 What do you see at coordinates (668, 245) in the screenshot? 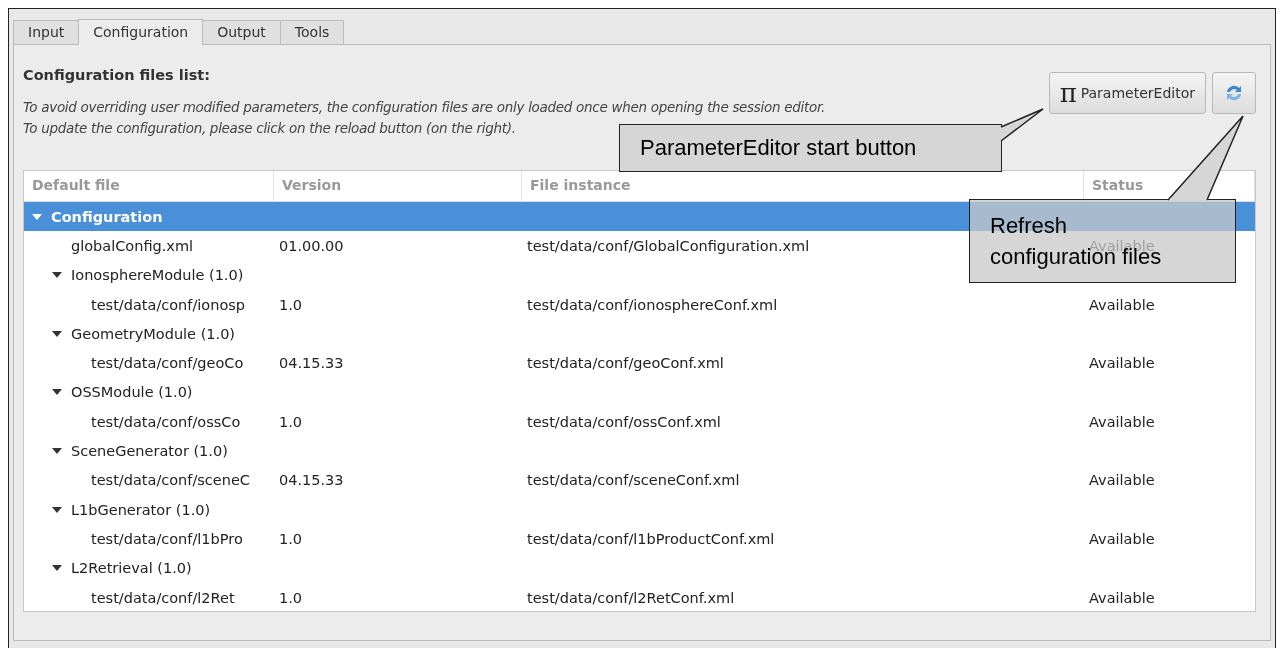
I see `file-path-text: test/data/conf/GlobalConfiguration.xml` at bounding box center [668, 245].